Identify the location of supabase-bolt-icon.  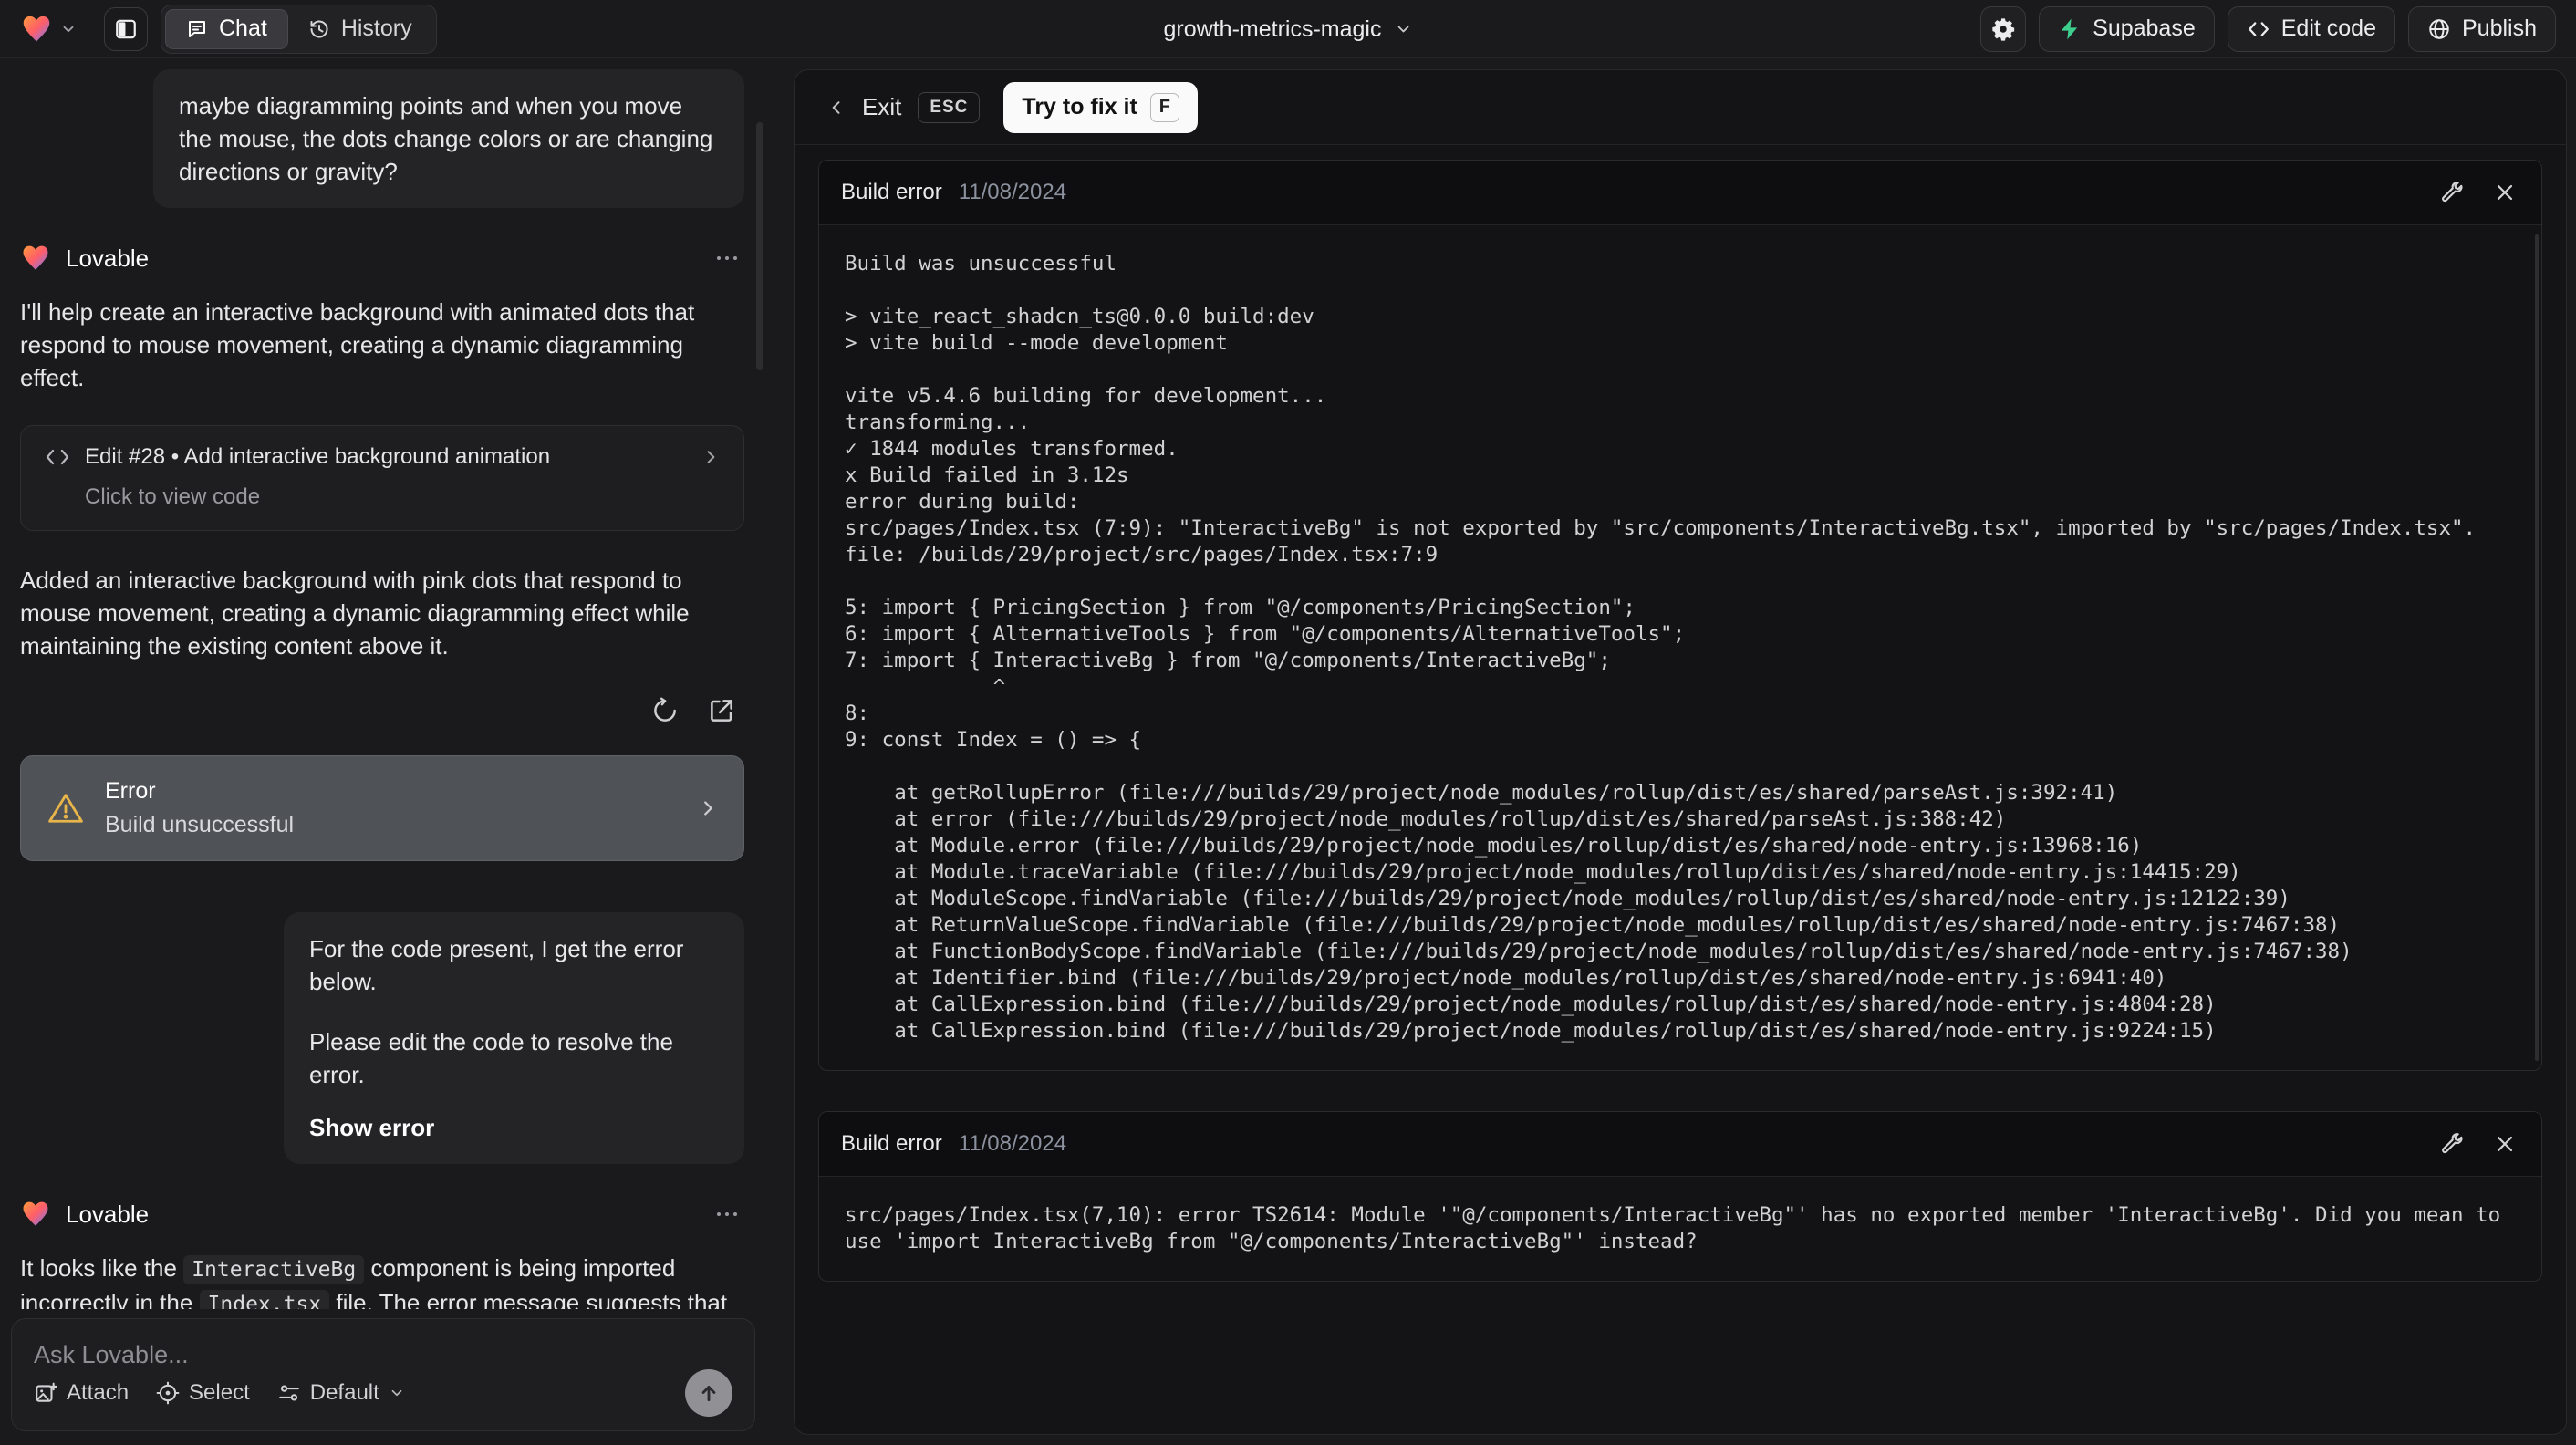
(2070, 29).